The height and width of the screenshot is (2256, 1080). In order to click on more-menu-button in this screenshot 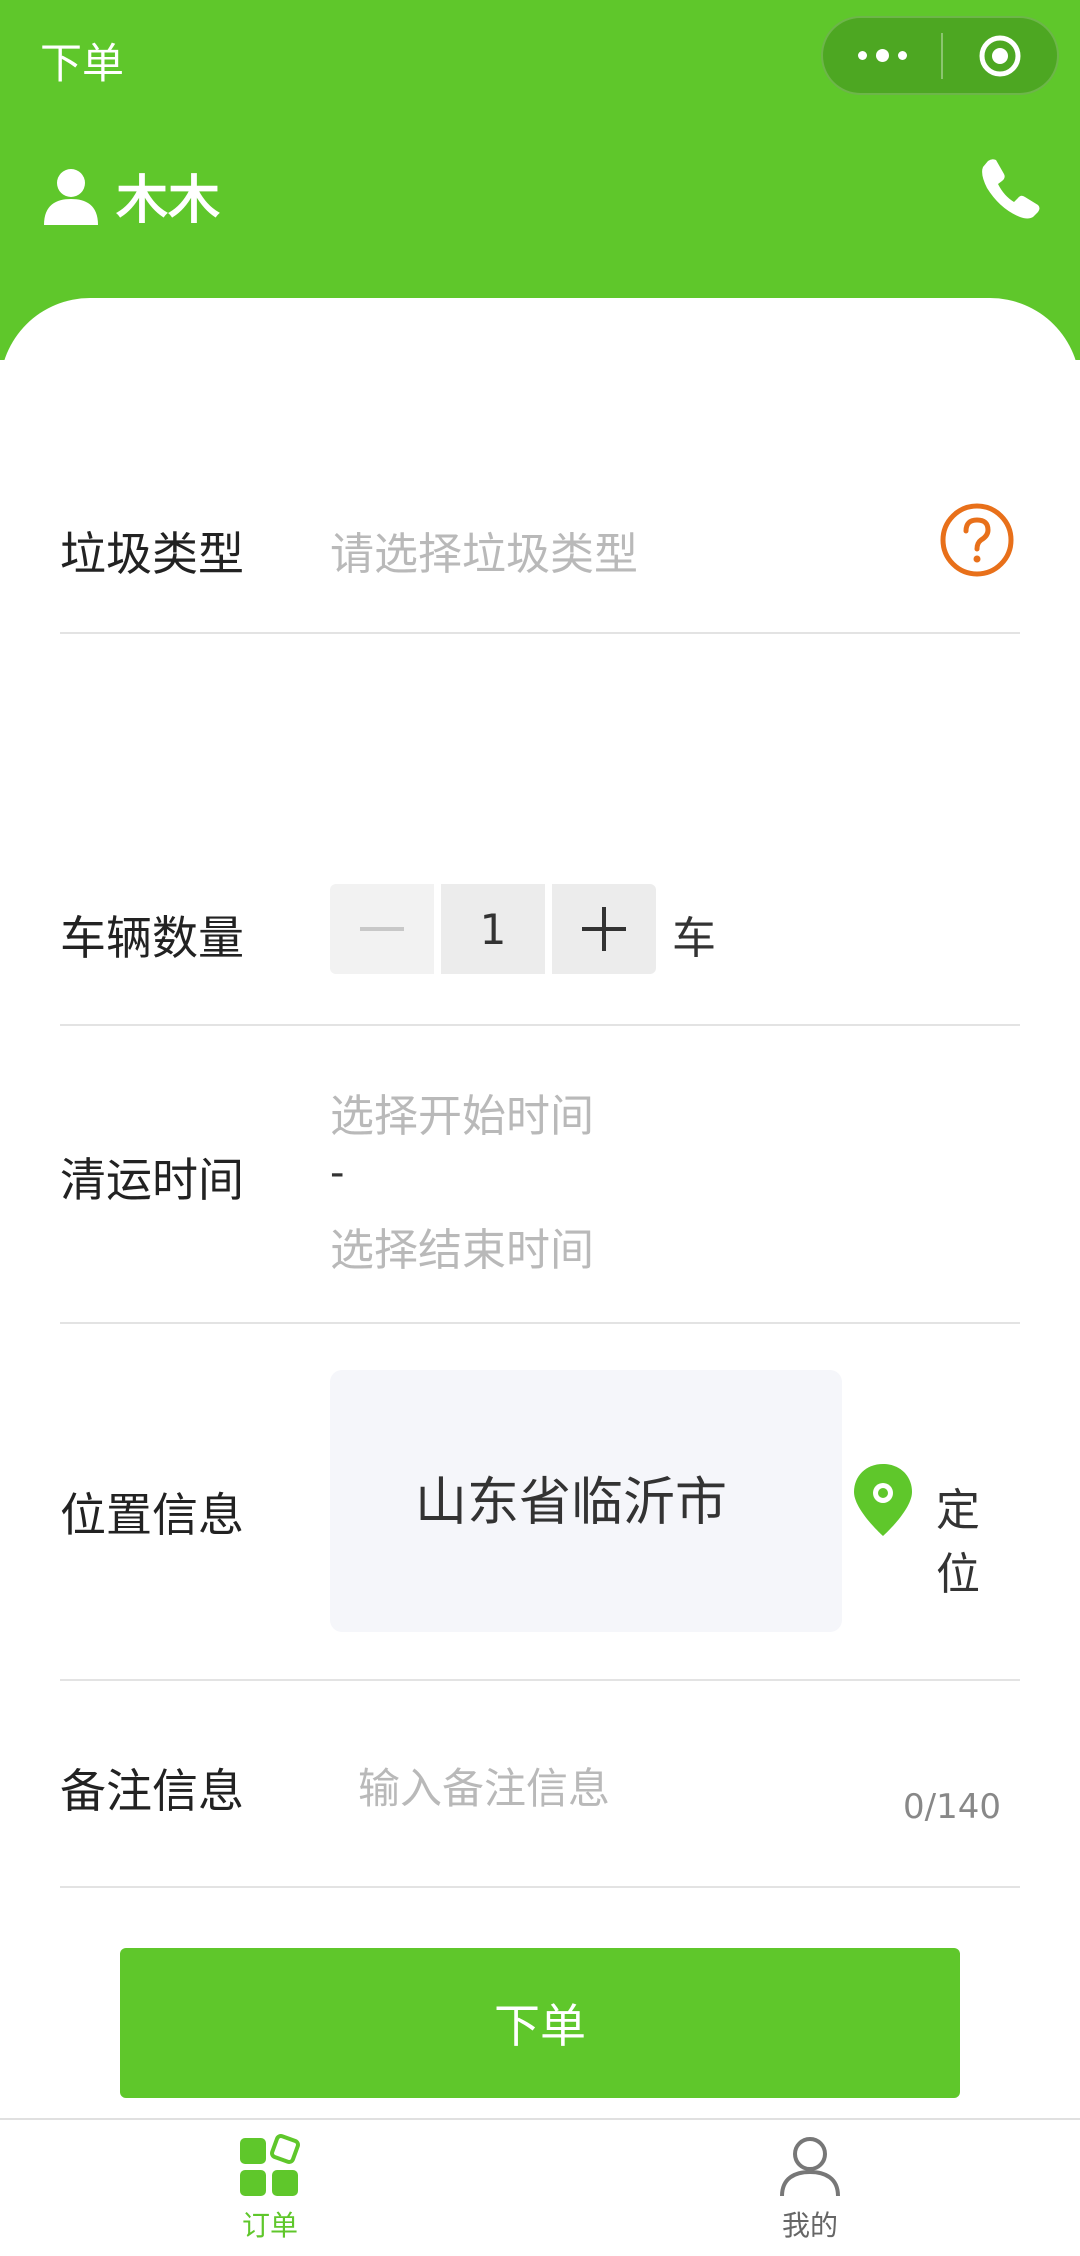, I will do `click(882, 55)`.